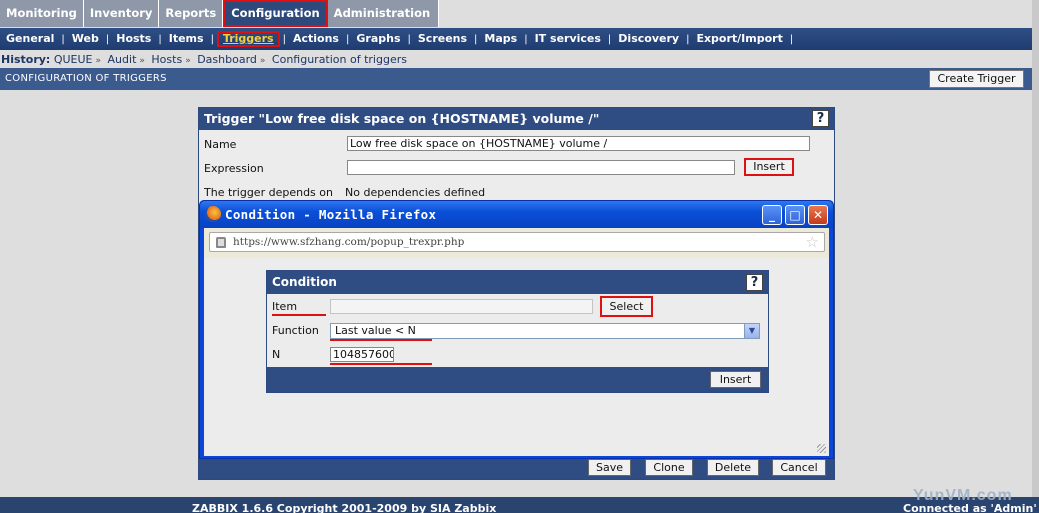 This screenshot has width=1039, height=513. Describe the element at coordinates (541, 167) in the screenshot. I see `expression-input` at that location.